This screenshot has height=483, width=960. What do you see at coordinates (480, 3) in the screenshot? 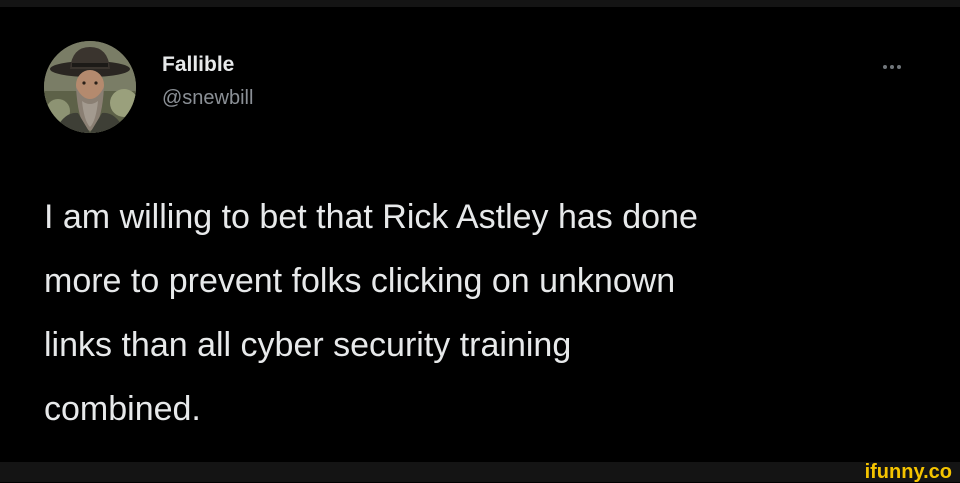
I see `top-border` at bounding box center [480, 3].